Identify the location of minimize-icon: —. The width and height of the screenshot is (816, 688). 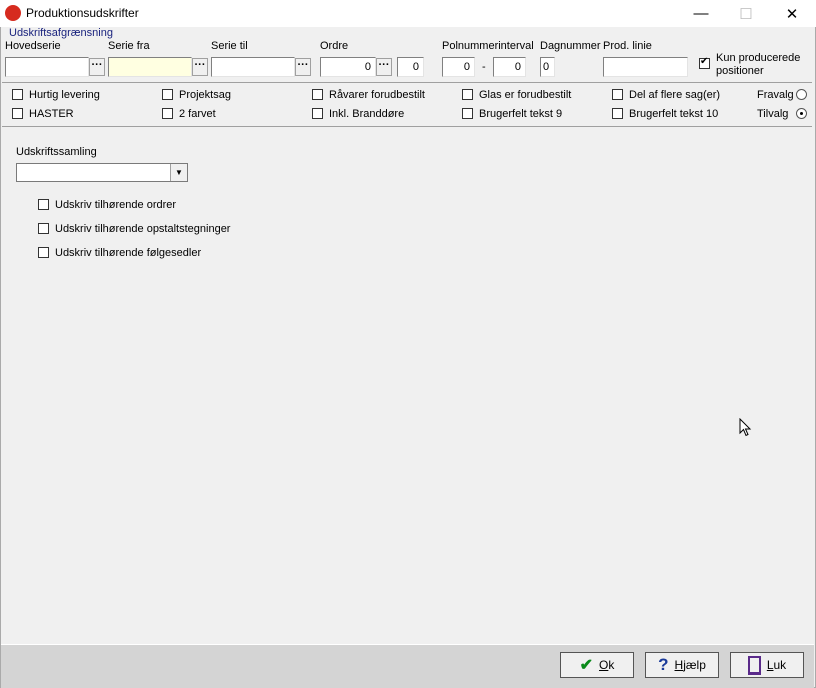
(701, 13).